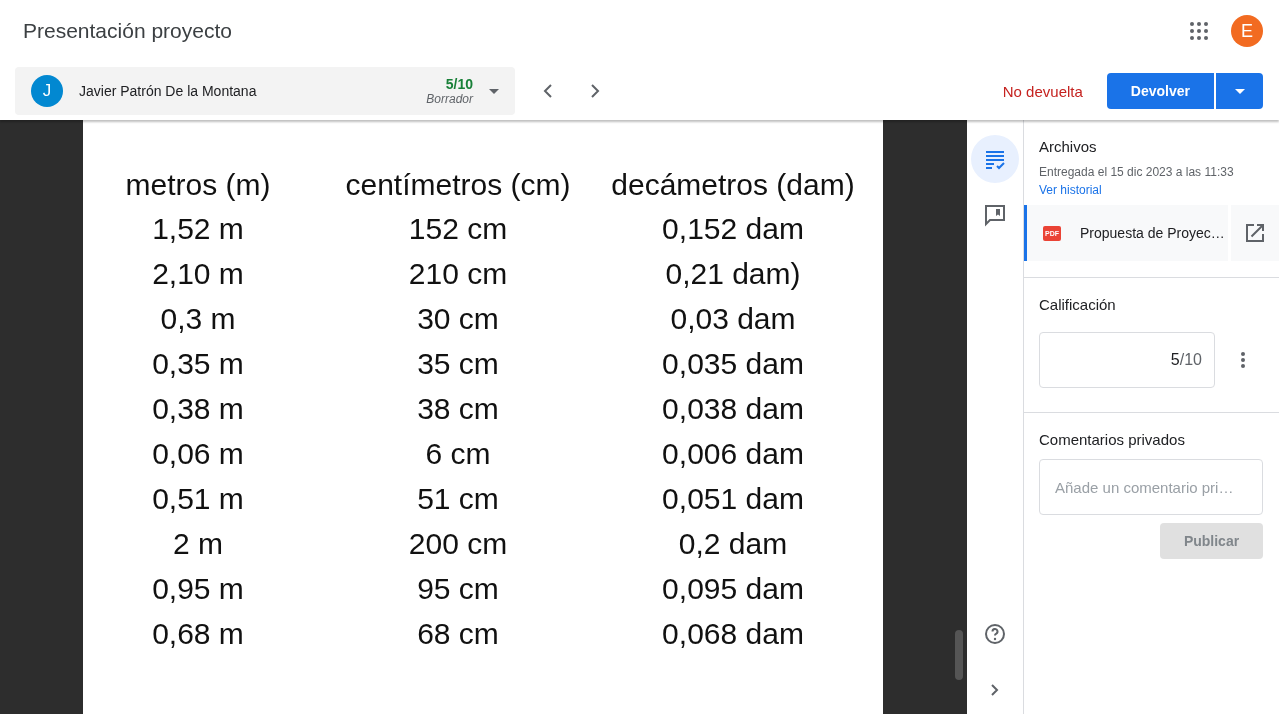 This screenshot has width=1279, height=714. What do you see at coordinates (733, 634) in the screenshot?
I see `table-cell-text: 0,068 dam` at bounding box center [733, 634].